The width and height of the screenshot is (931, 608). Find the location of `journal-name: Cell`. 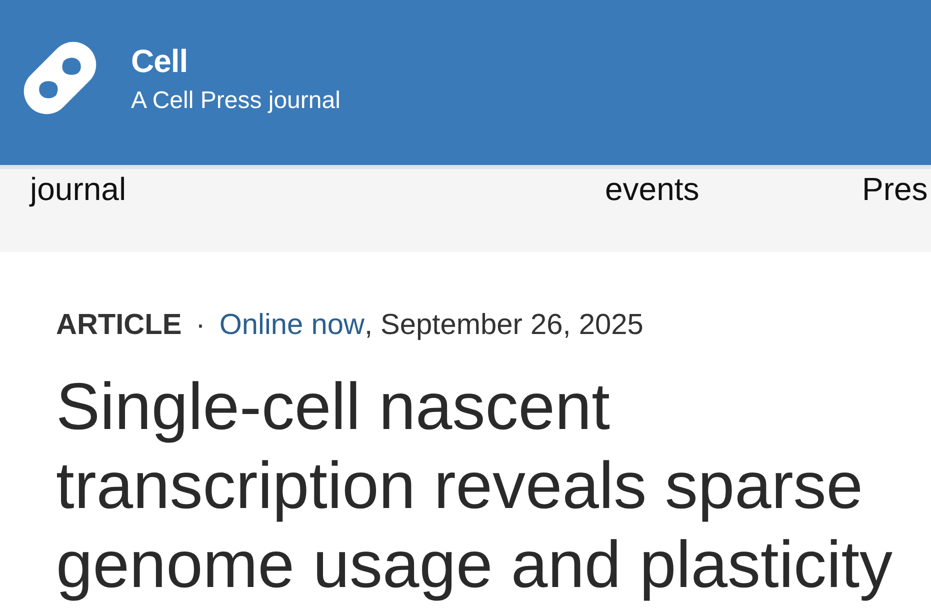

journal-name: Cell is located at coordinates (160, 61).